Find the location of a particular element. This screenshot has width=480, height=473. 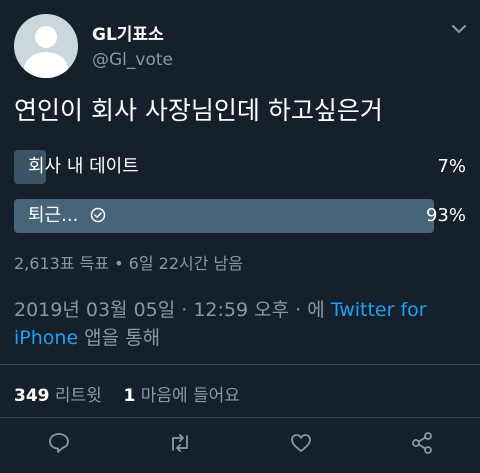

share-icon is located at coordinates (422, 443).